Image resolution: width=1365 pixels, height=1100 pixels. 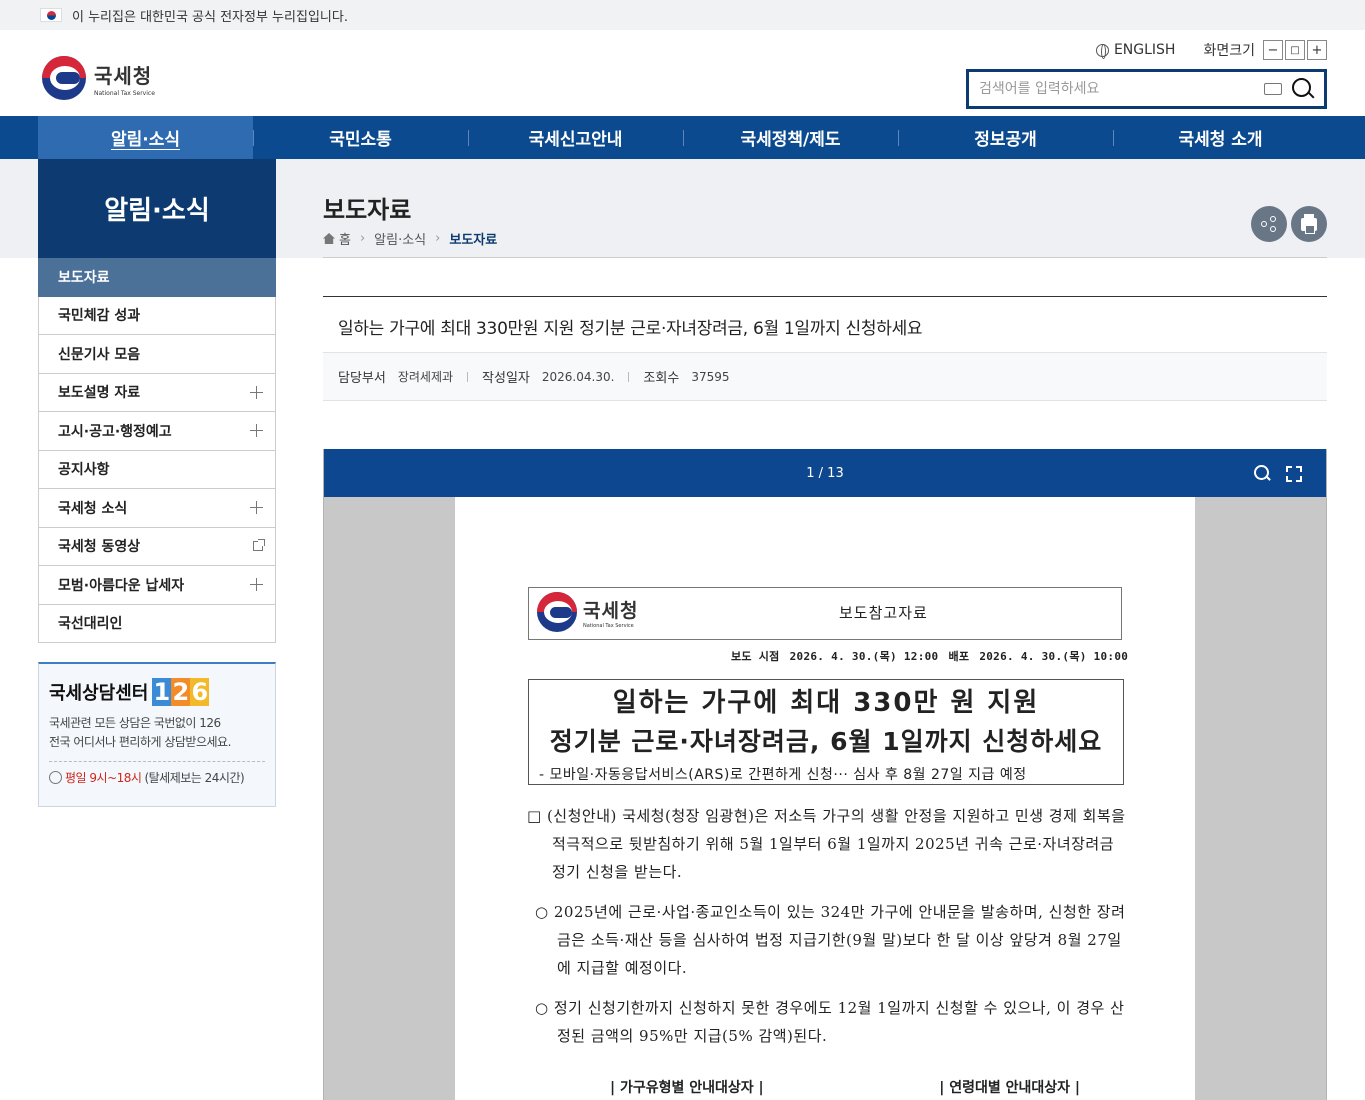 I want to click on post-meta: 담당부서 장려세제과 작성일자 2026.04.30. 조회수 37595, so click(x=825, y=377).